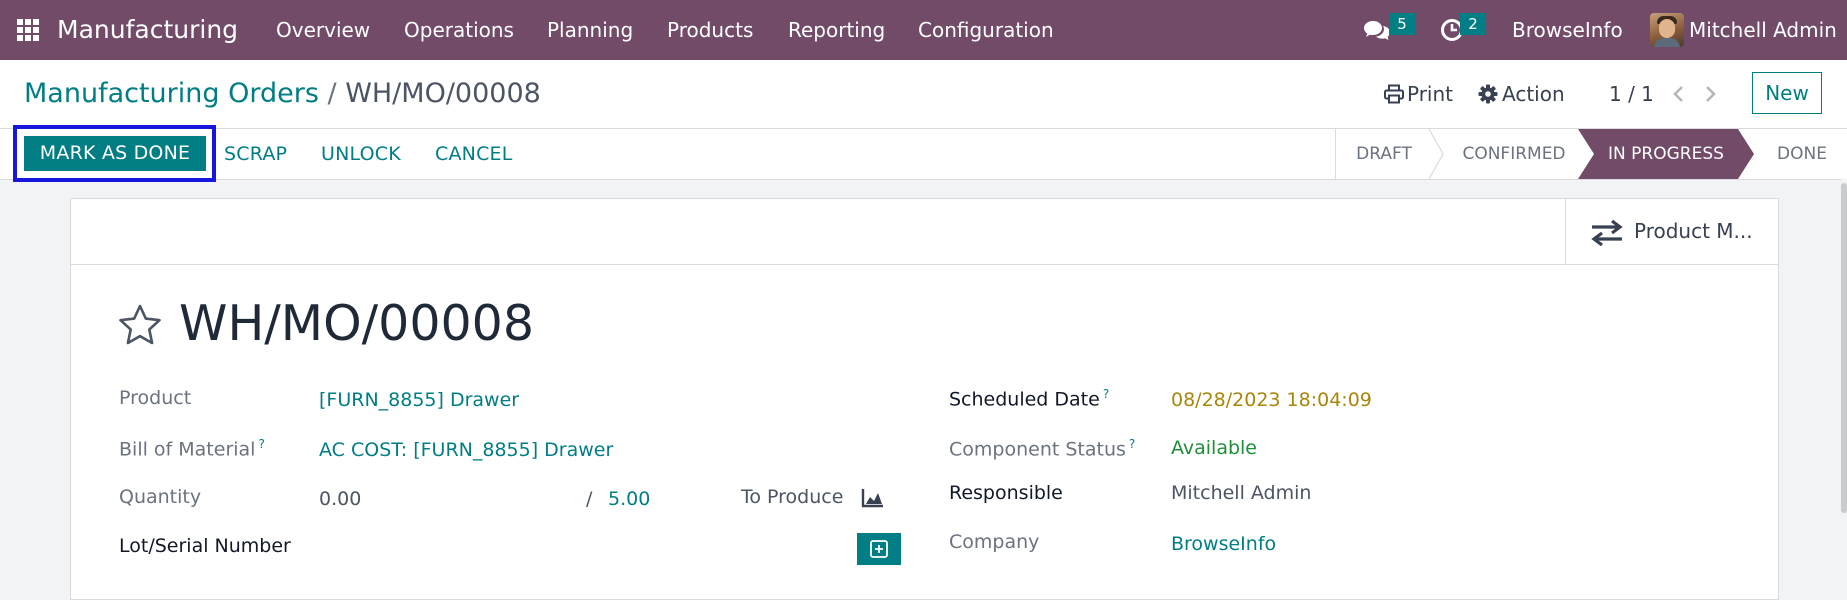  What do you see at coordinates (1679, 94) in the screenshot?
I see `pager-previous-icon` at bounding box center [1679, 94].